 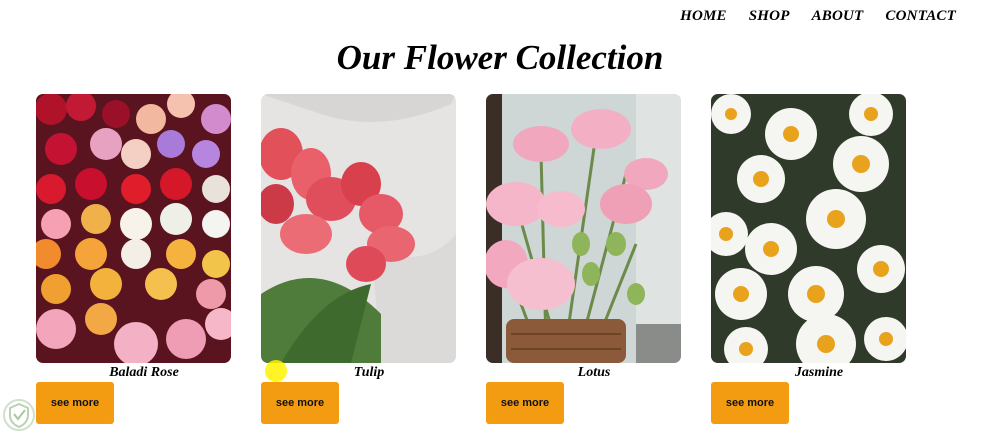 I want to click on product-card-jasmine: Jasmine see more, so click(x=808, y=259).